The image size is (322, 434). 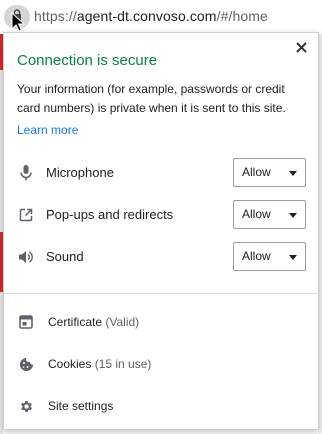 I want to click on link-label: Certificate (Valid), so click(x=93, y=322).